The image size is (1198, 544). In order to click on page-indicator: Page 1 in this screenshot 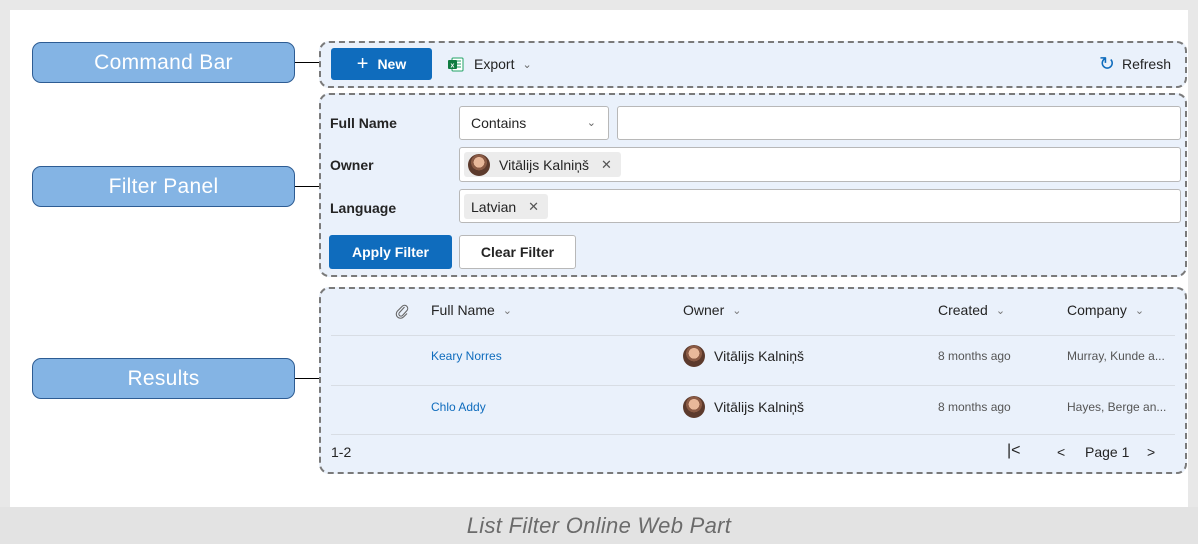, I will do `click(1107, 452)`.